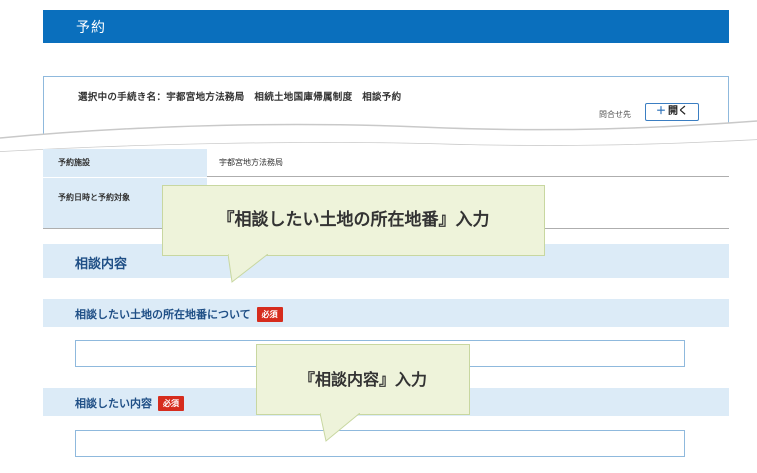 This screenshot has height=473, width=757. I want to click on facility-label: 予約施設, so click(125, 163).